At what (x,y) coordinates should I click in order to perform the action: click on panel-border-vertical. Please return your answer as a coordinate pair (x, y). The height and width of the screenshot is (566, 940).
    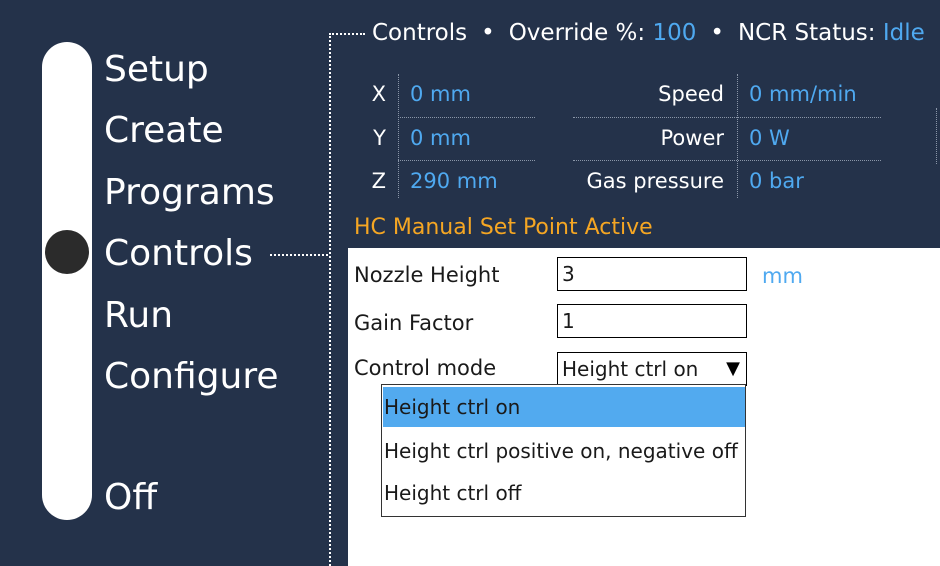
    Looking at the image, I should click on (330, 299).